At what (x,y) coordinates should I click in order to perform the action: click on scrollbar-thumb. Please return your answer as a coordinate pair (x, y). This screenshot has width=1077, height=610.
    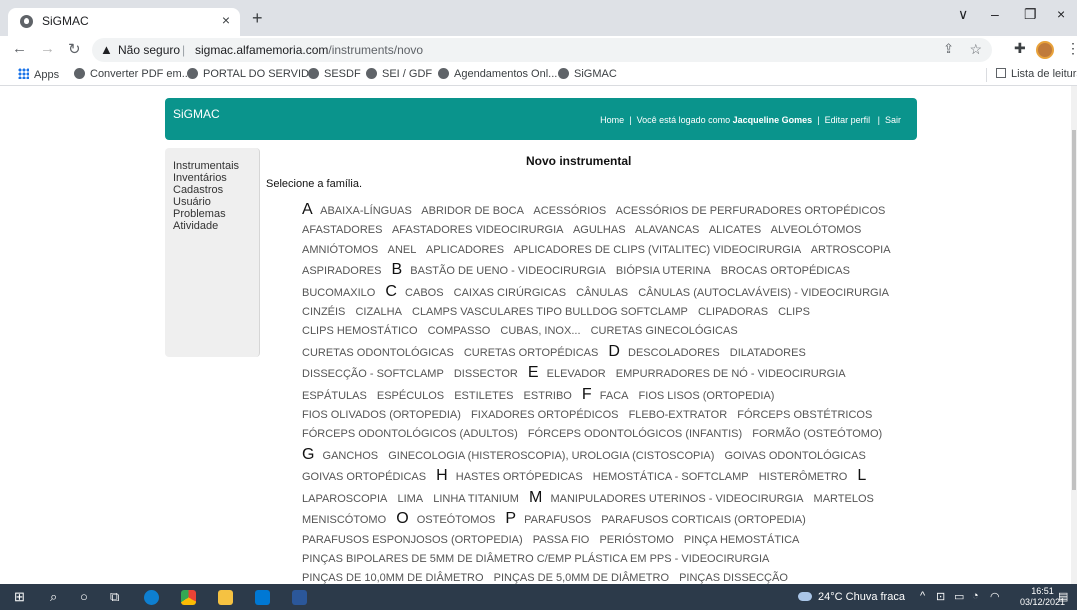
    Looking at the image, I should click on (1074, 310).